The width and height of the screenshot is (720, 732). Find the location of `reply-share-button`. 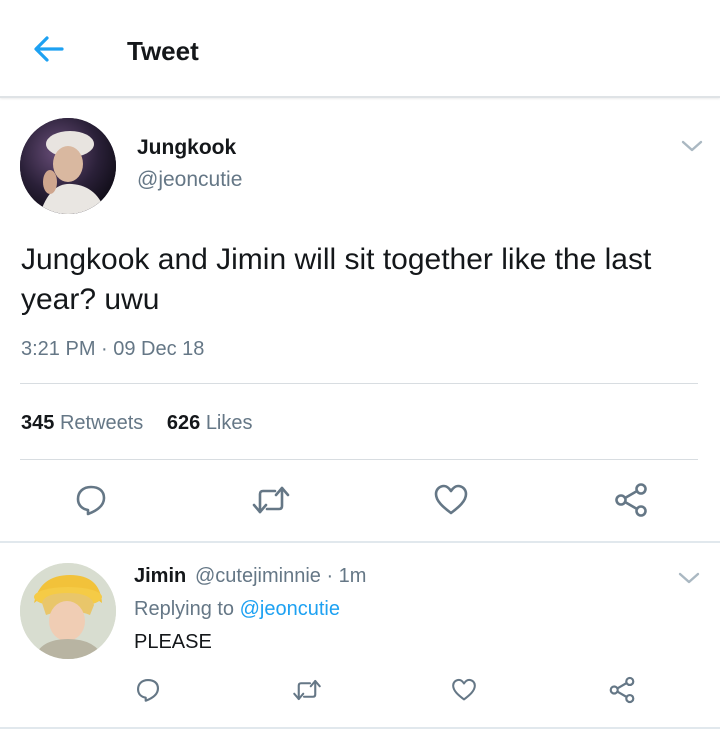

reply-share-button is located at coordinates (622, 690).